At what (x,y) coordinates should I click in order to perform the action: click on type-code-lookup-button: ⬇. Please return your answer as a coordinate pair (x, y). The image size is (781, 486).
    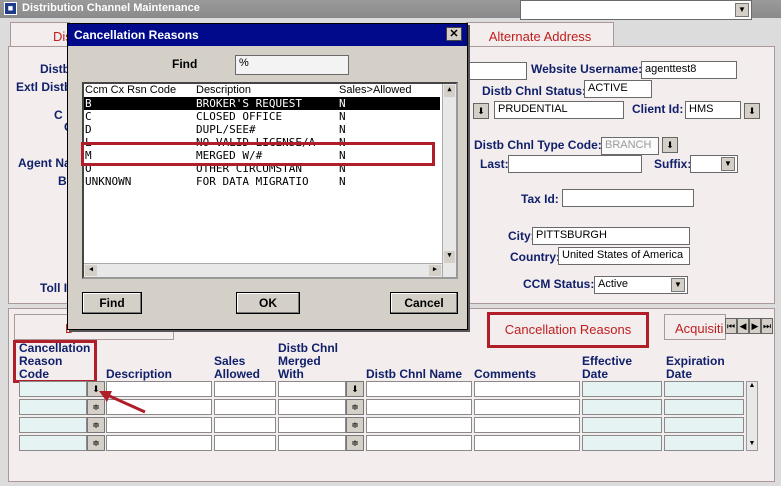
    Looking at the image, I should click on (670, 145).